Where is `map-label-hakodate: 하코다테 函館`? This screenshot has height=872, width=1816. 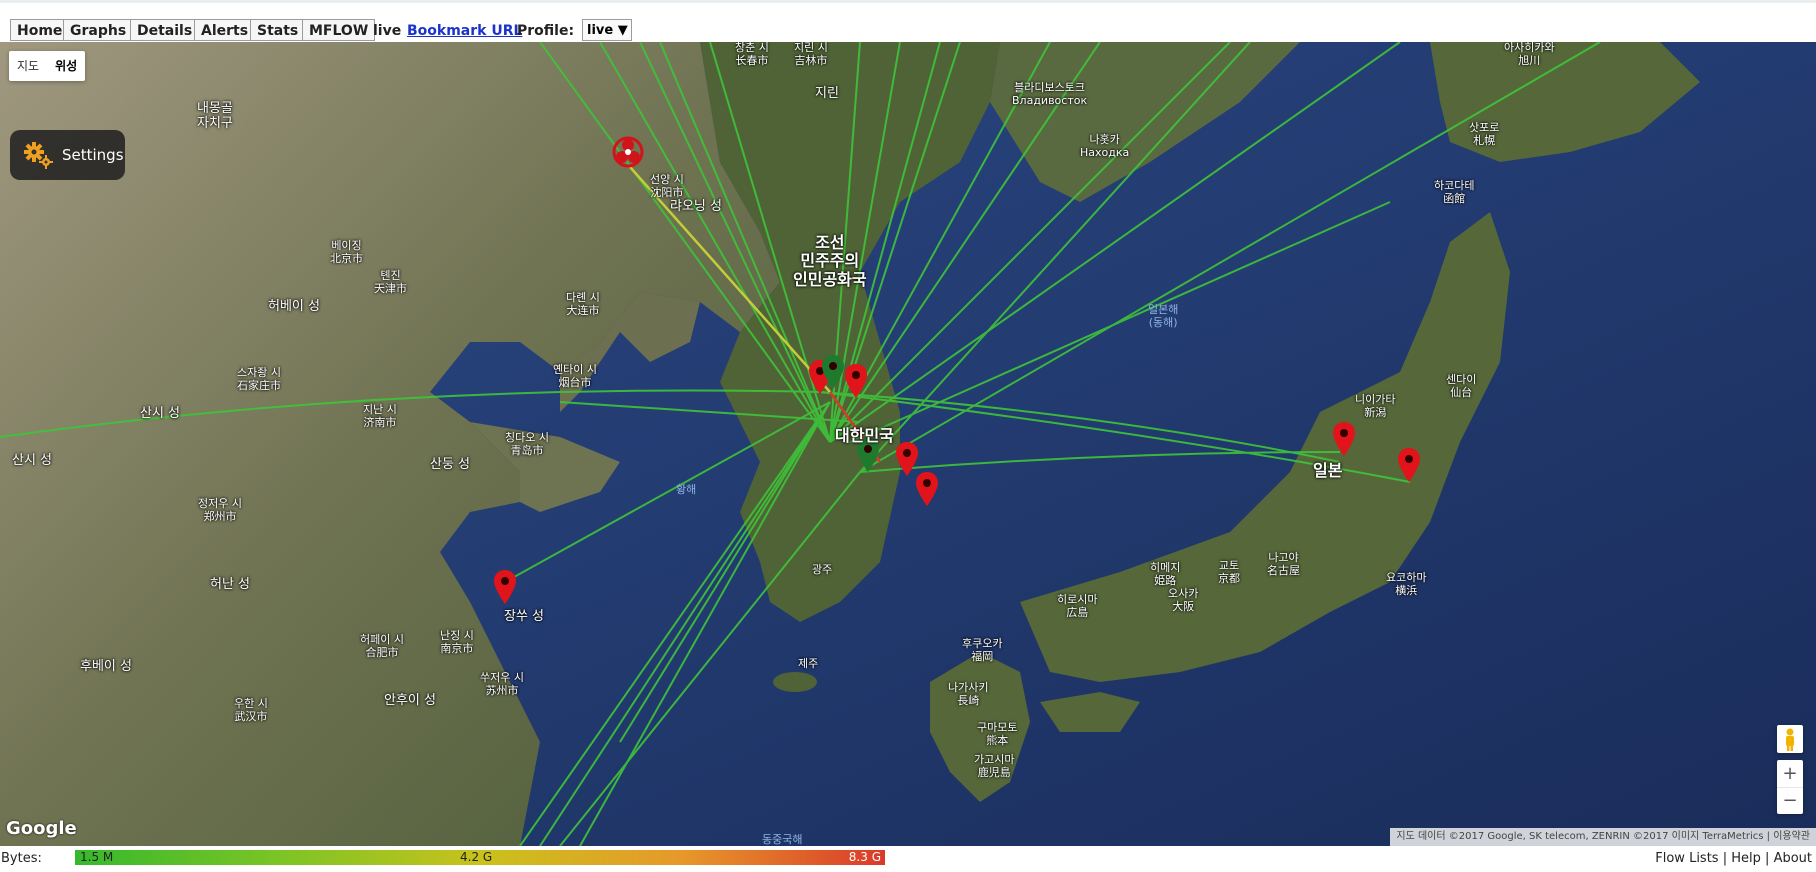 map-label-hakodate: 하코다테 函館 is located at coordinates (1454, 192).